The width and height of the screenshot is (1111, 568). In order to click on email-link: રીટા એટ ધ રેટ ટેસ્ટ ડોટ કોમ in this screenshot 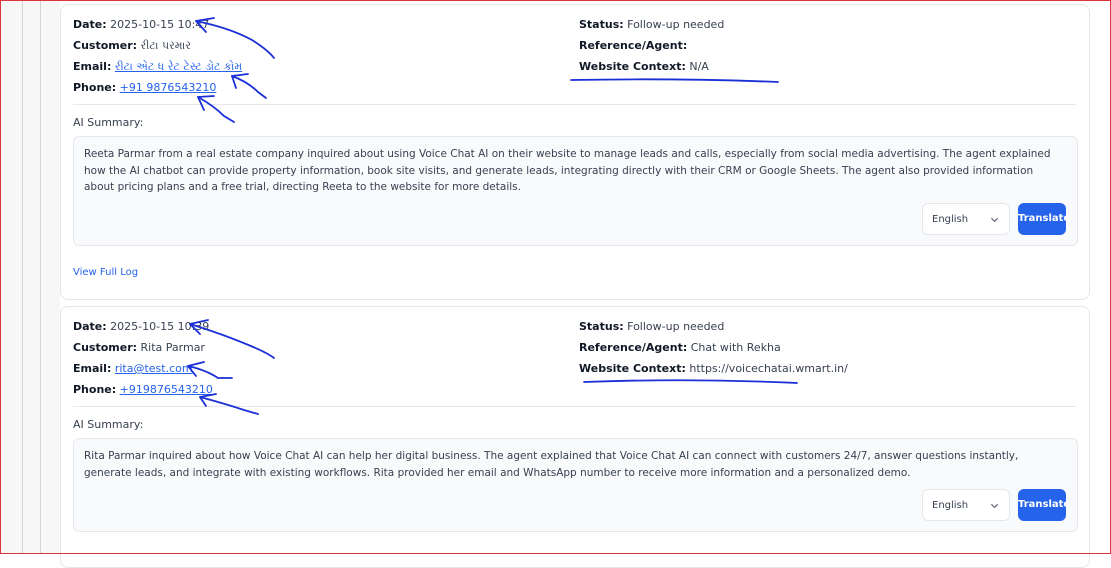, I will do `click(178, 66)`.